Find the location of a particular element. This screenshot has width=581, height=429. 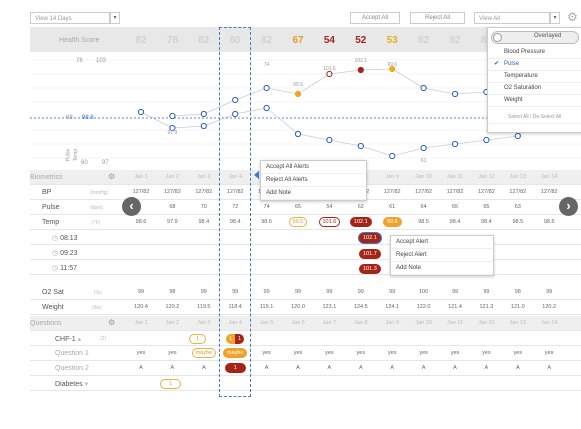

diabetes-chevron-icon: ▾ is located at coordinates (87, 384).